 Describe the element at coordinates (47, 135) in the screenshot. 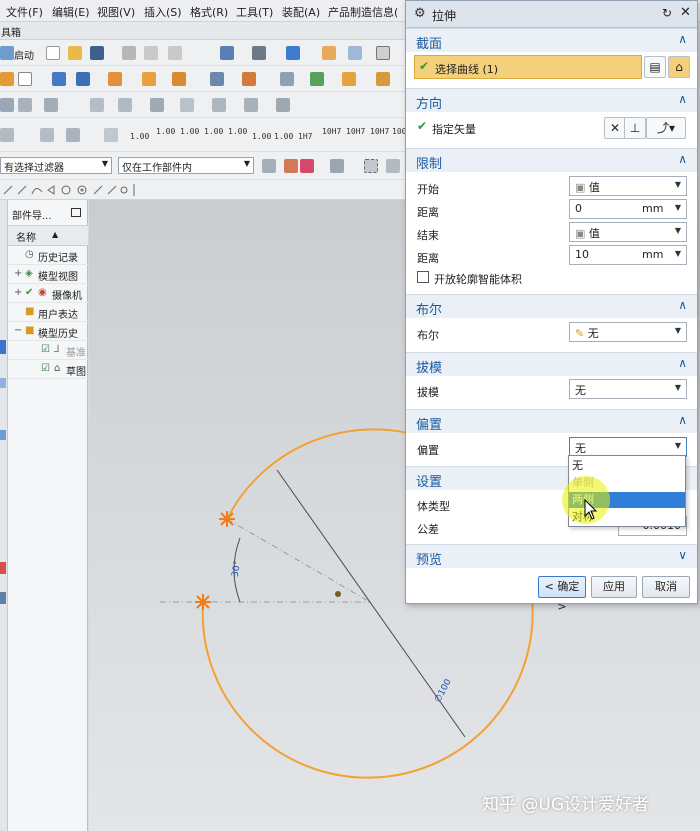

I see `grid-icon` at that location.